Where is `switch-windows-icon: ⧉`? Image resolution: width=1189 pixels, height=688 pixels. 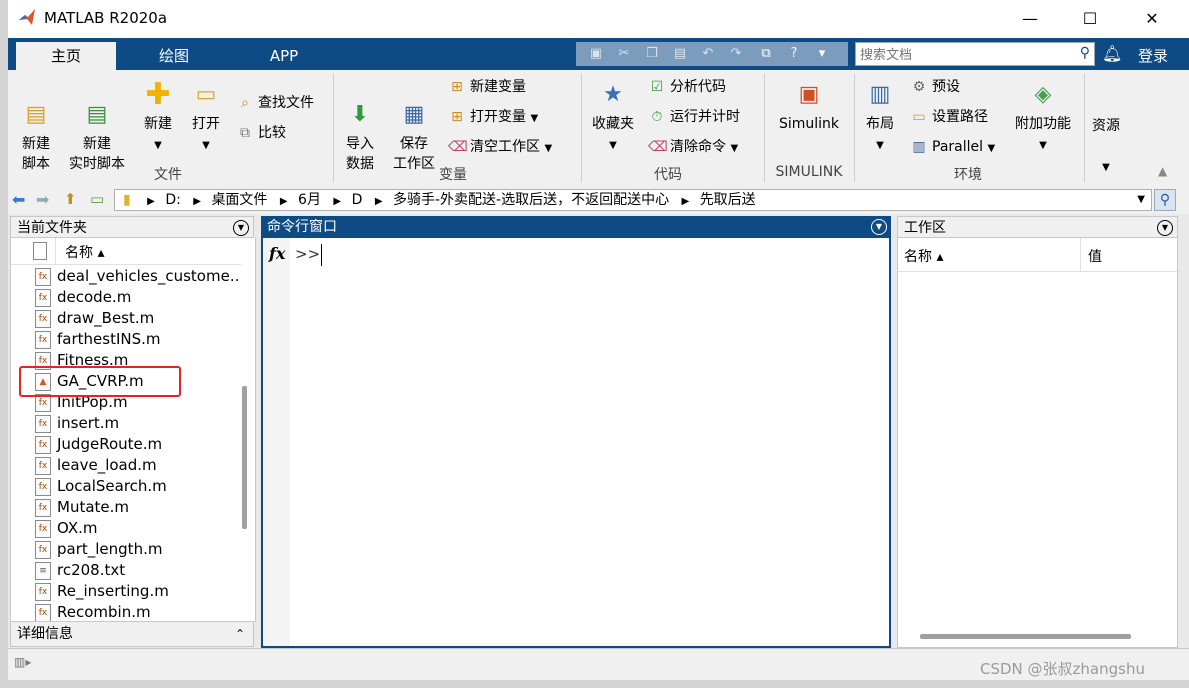
switch-windows-icon: ⧉ is located at coordinates (766, 54).